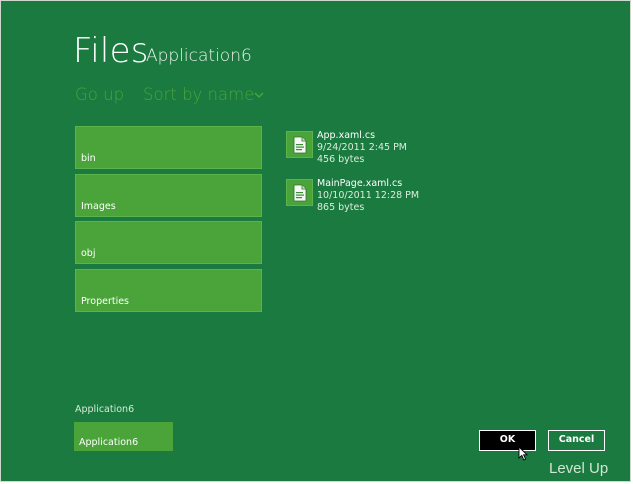 The width and height of the screenshot is (633, 484). I want to click on file-size: 865 bytes, so click(341, 207).